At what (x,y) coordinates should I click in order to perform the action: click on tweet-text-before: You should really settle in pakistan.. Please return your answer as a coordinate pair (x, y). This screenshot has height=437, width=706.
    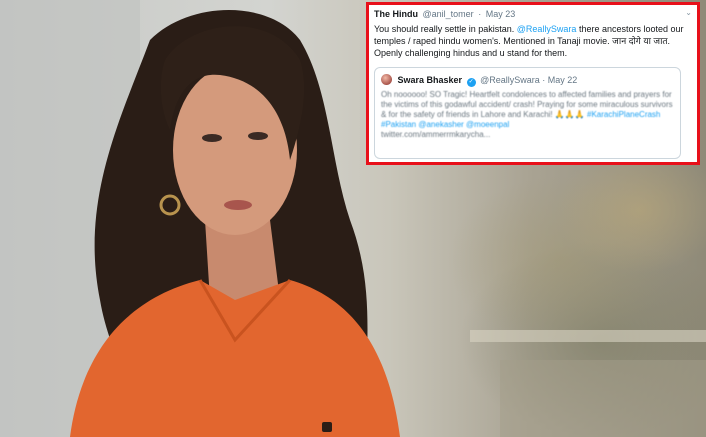
    Looking at the image, I should click on (444, 29).